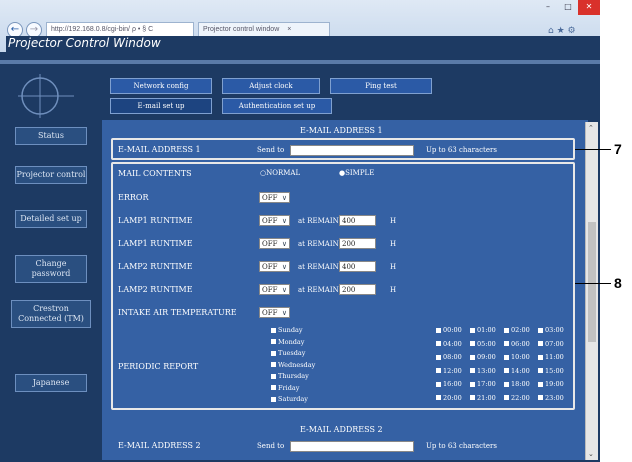 This screenshot has height=462, width=632. What do you see at coordinates (618, 283) in the screenshot?
I see `callout-8: 8` at bounding box center [618, 283].